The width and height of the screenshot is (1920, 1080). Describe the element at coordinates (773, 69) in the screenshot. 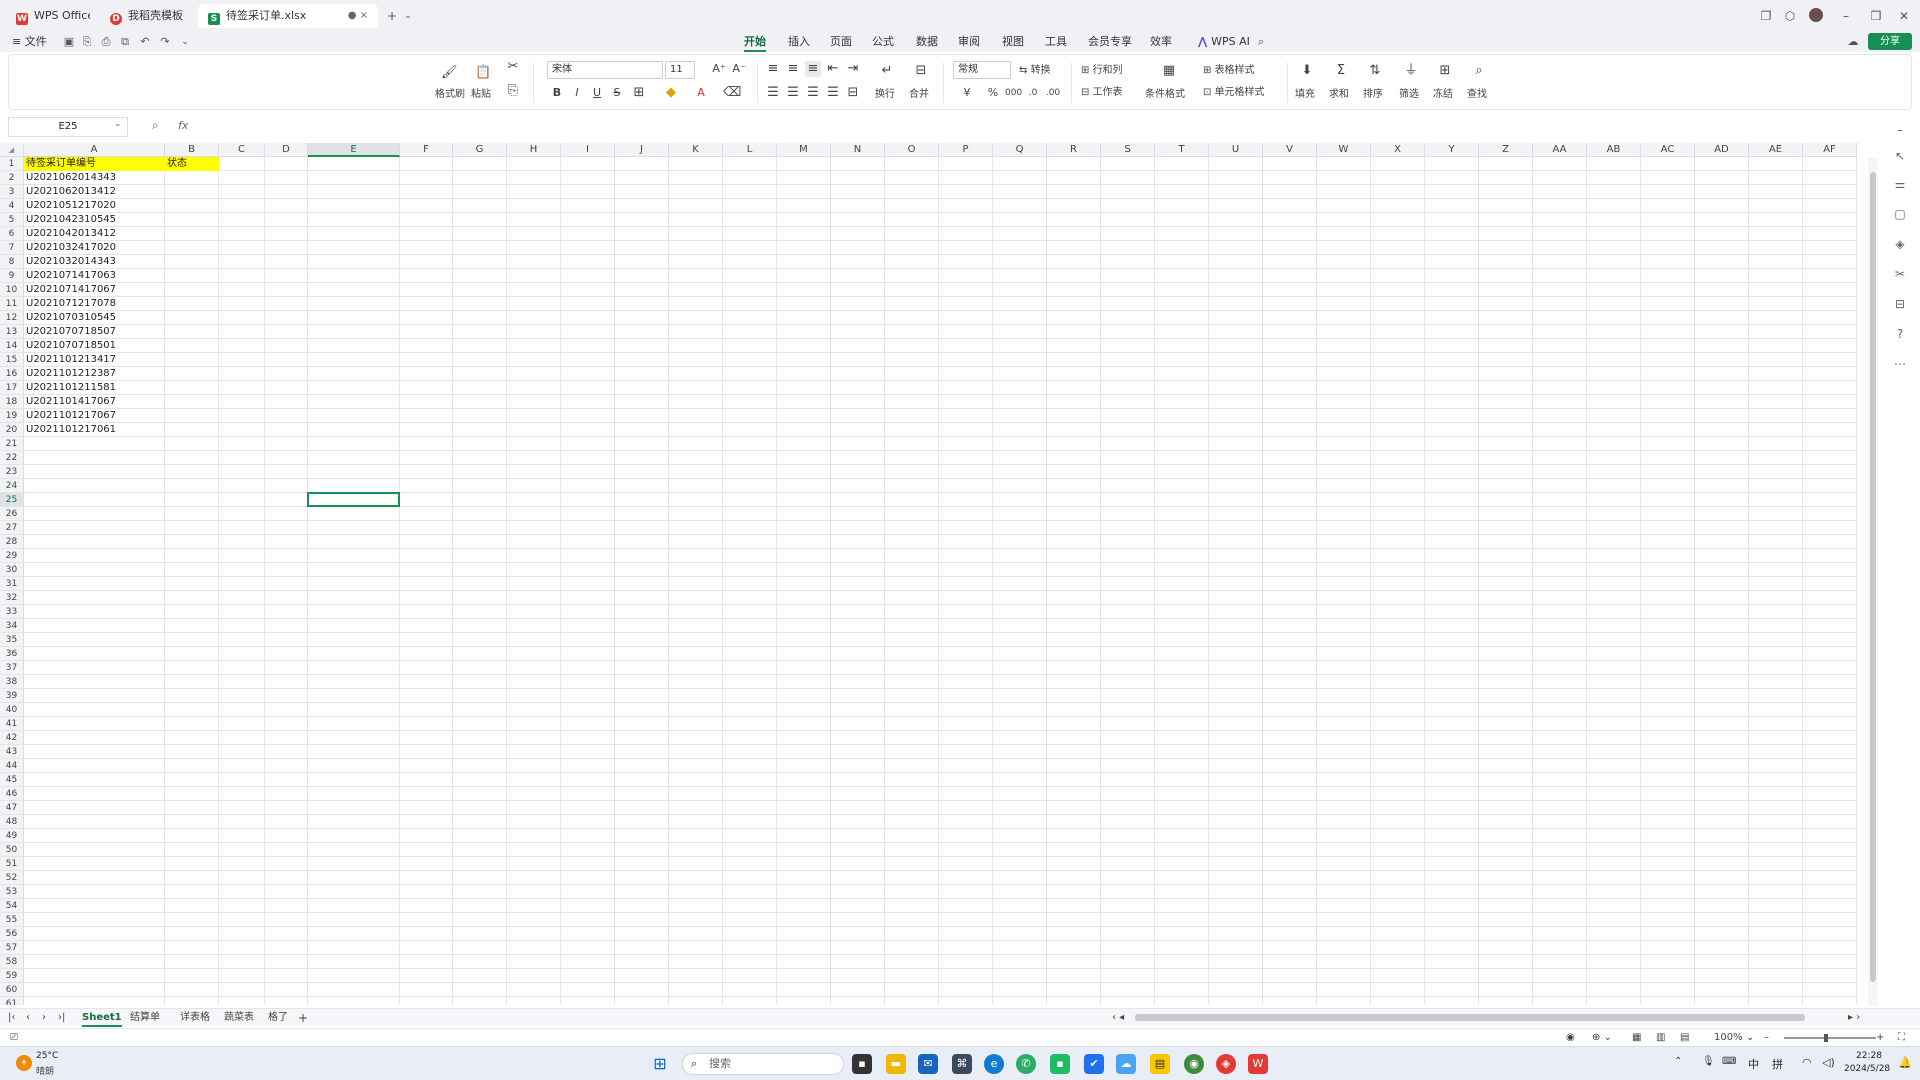

I see `align-top-icon: ≡` at that location.